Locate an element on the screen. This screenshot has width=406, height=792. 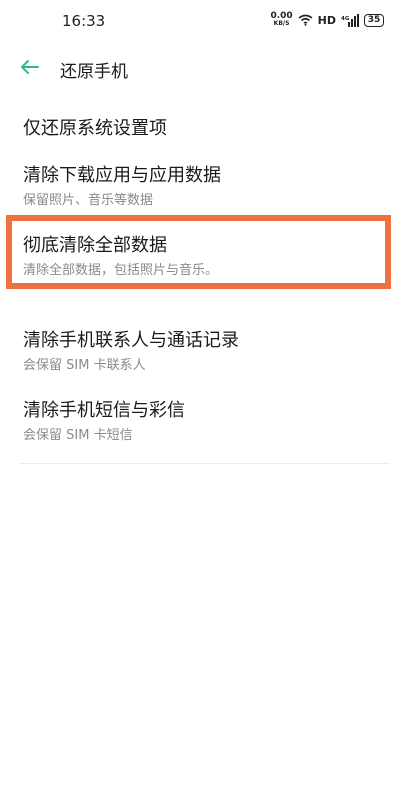
page-header: 还原手机 is located at coordinates (203, 68).